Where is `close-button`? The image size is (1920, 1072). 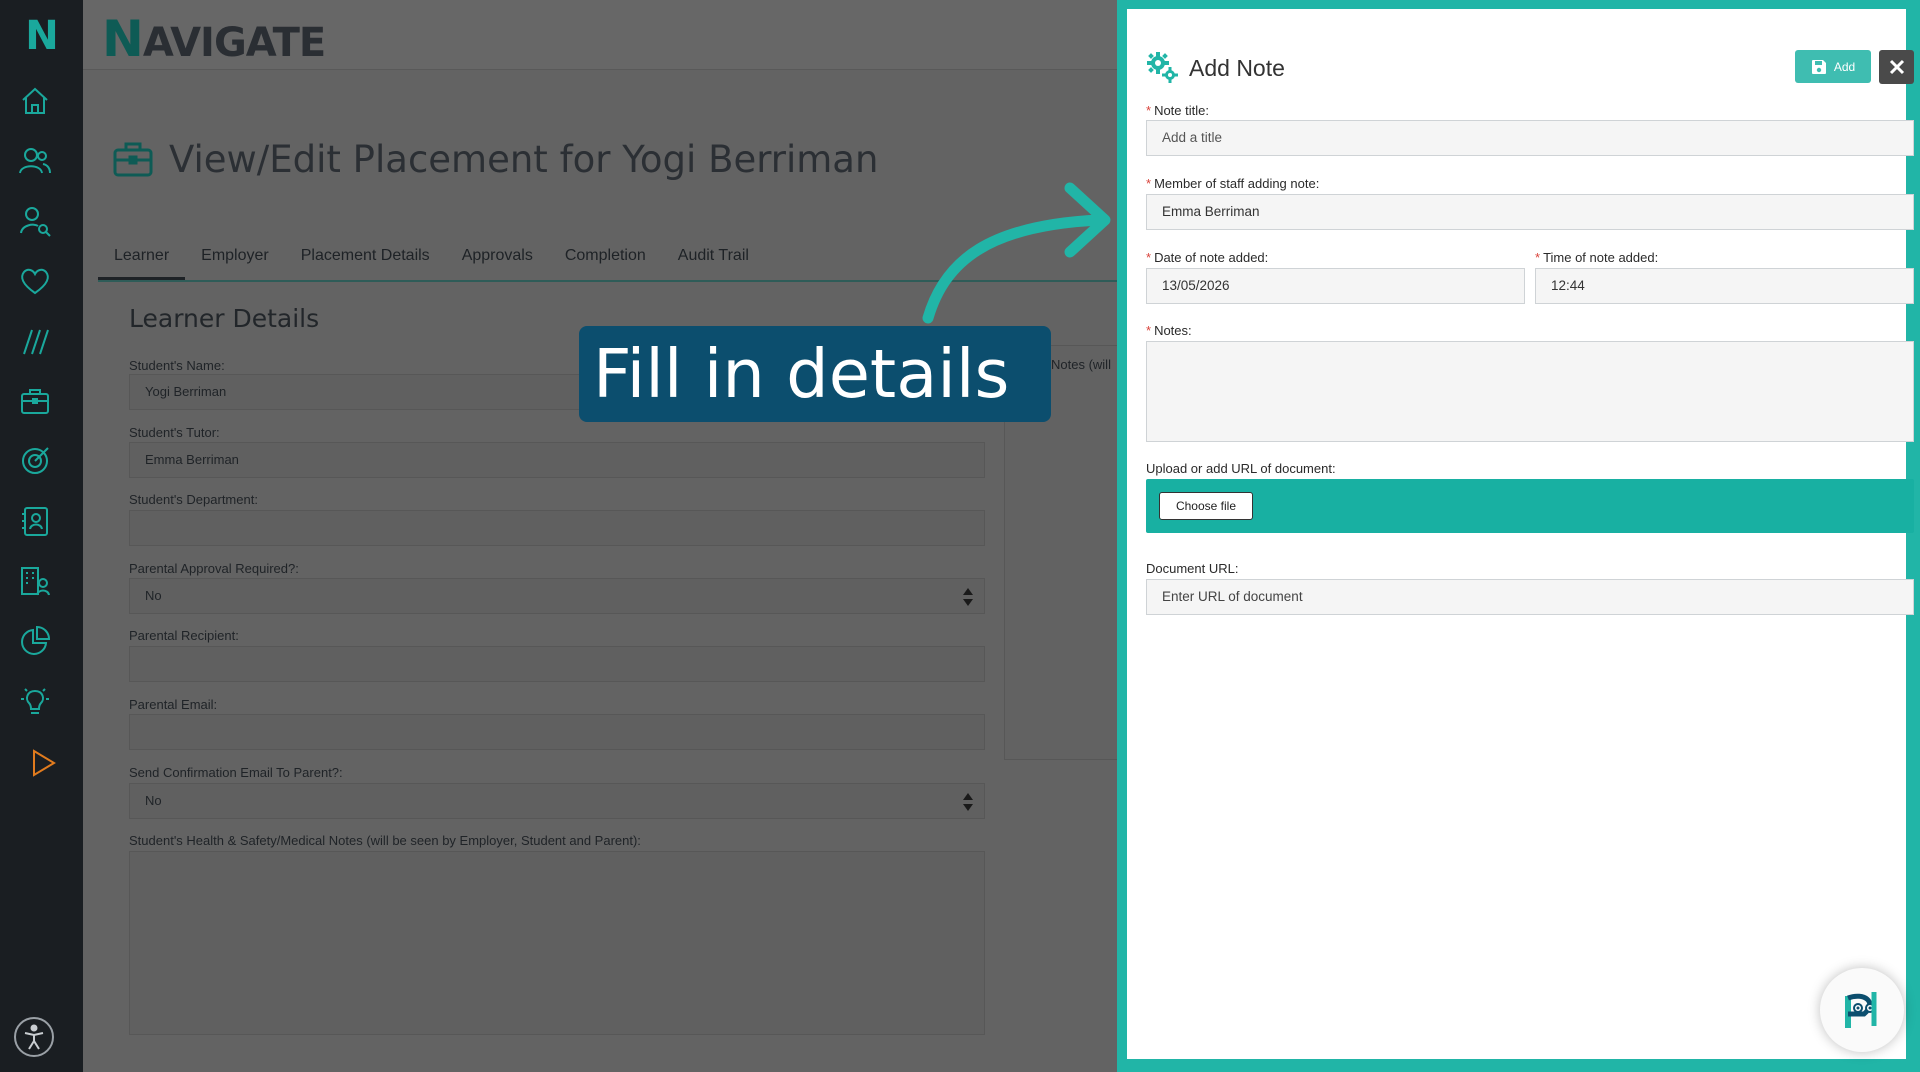 close-button is located at coordinates (1896, 67).